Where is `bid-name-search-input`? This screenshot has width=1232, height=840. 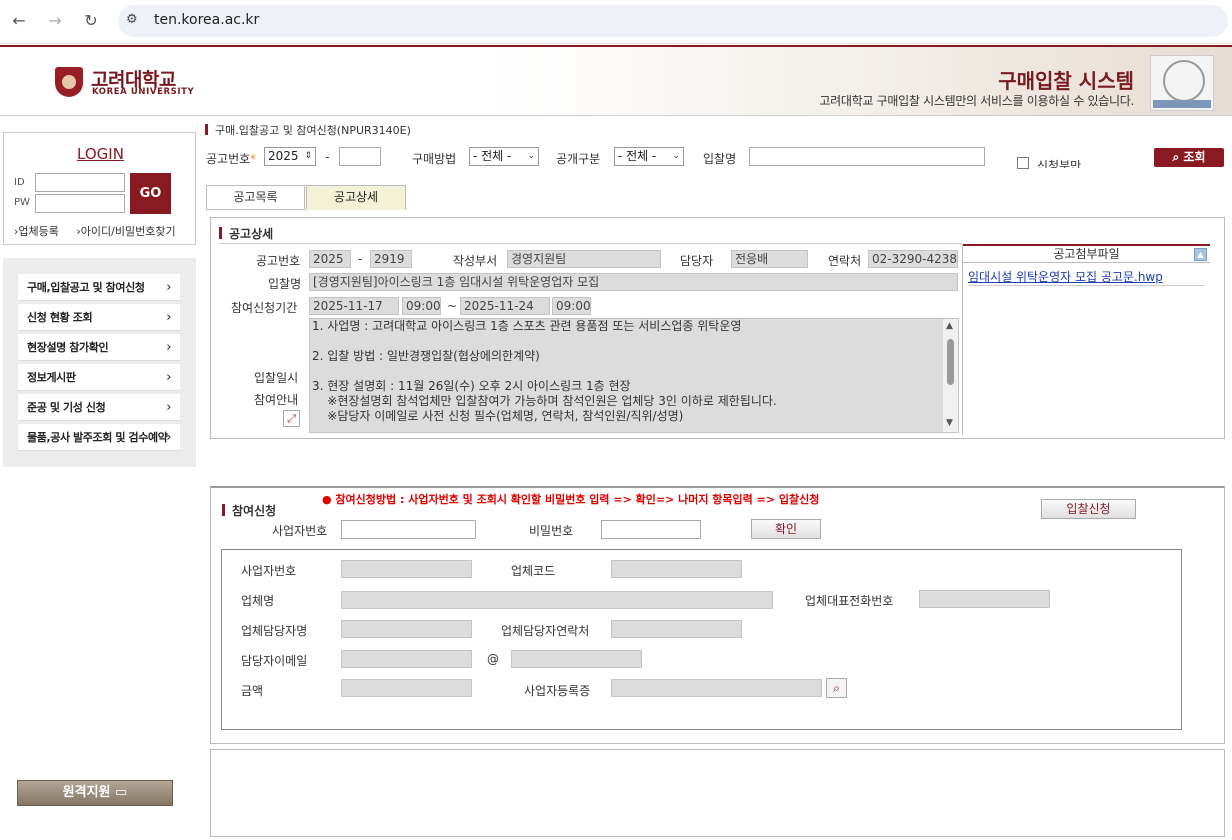 bid-name-search-input is located at coordinates (867, 156).